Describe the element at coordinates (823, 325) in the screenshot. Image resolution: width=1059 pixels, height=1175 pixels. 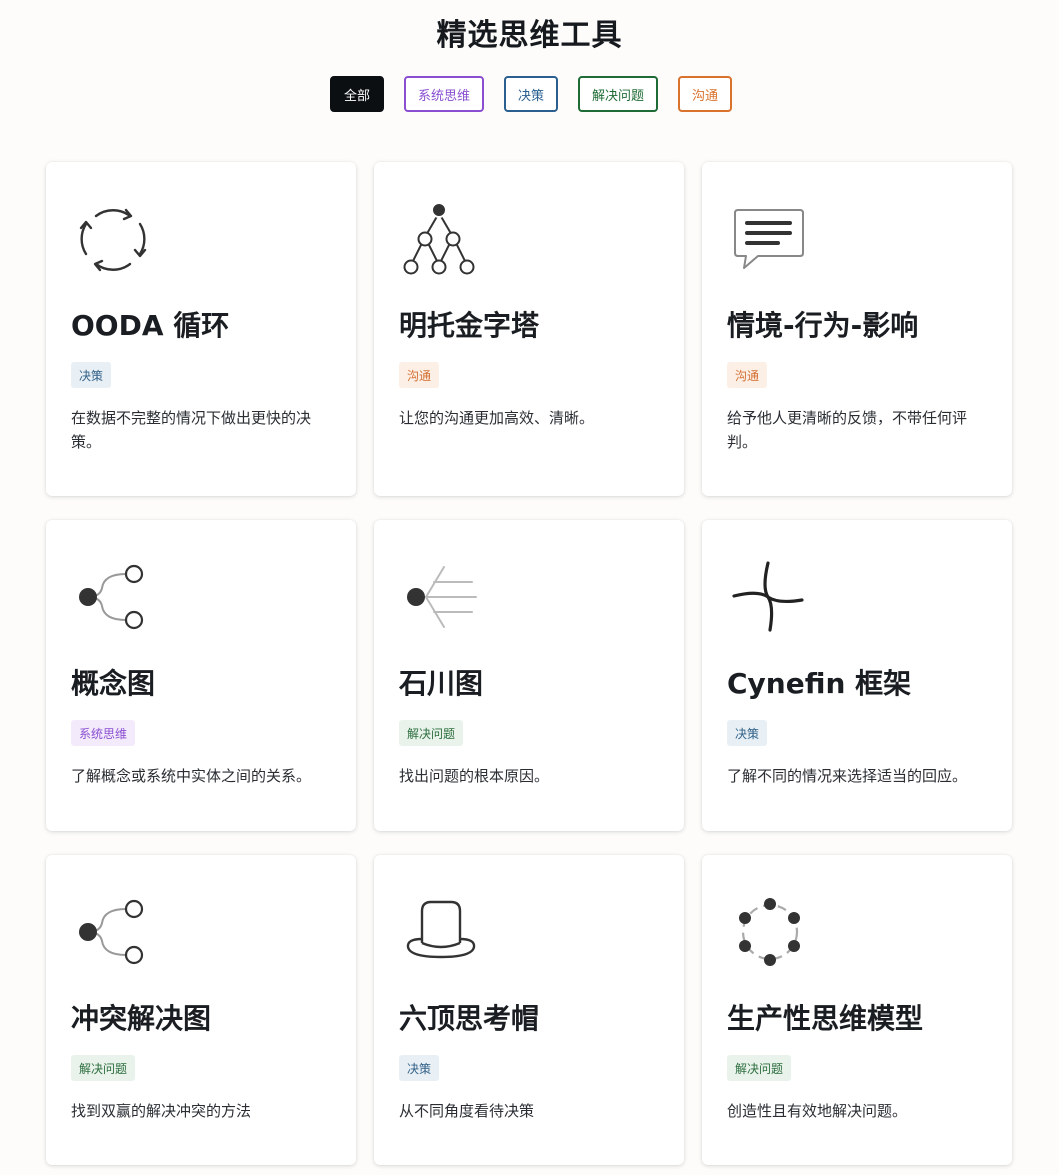
I see `card-title: 情境-行为-影响` at that location.